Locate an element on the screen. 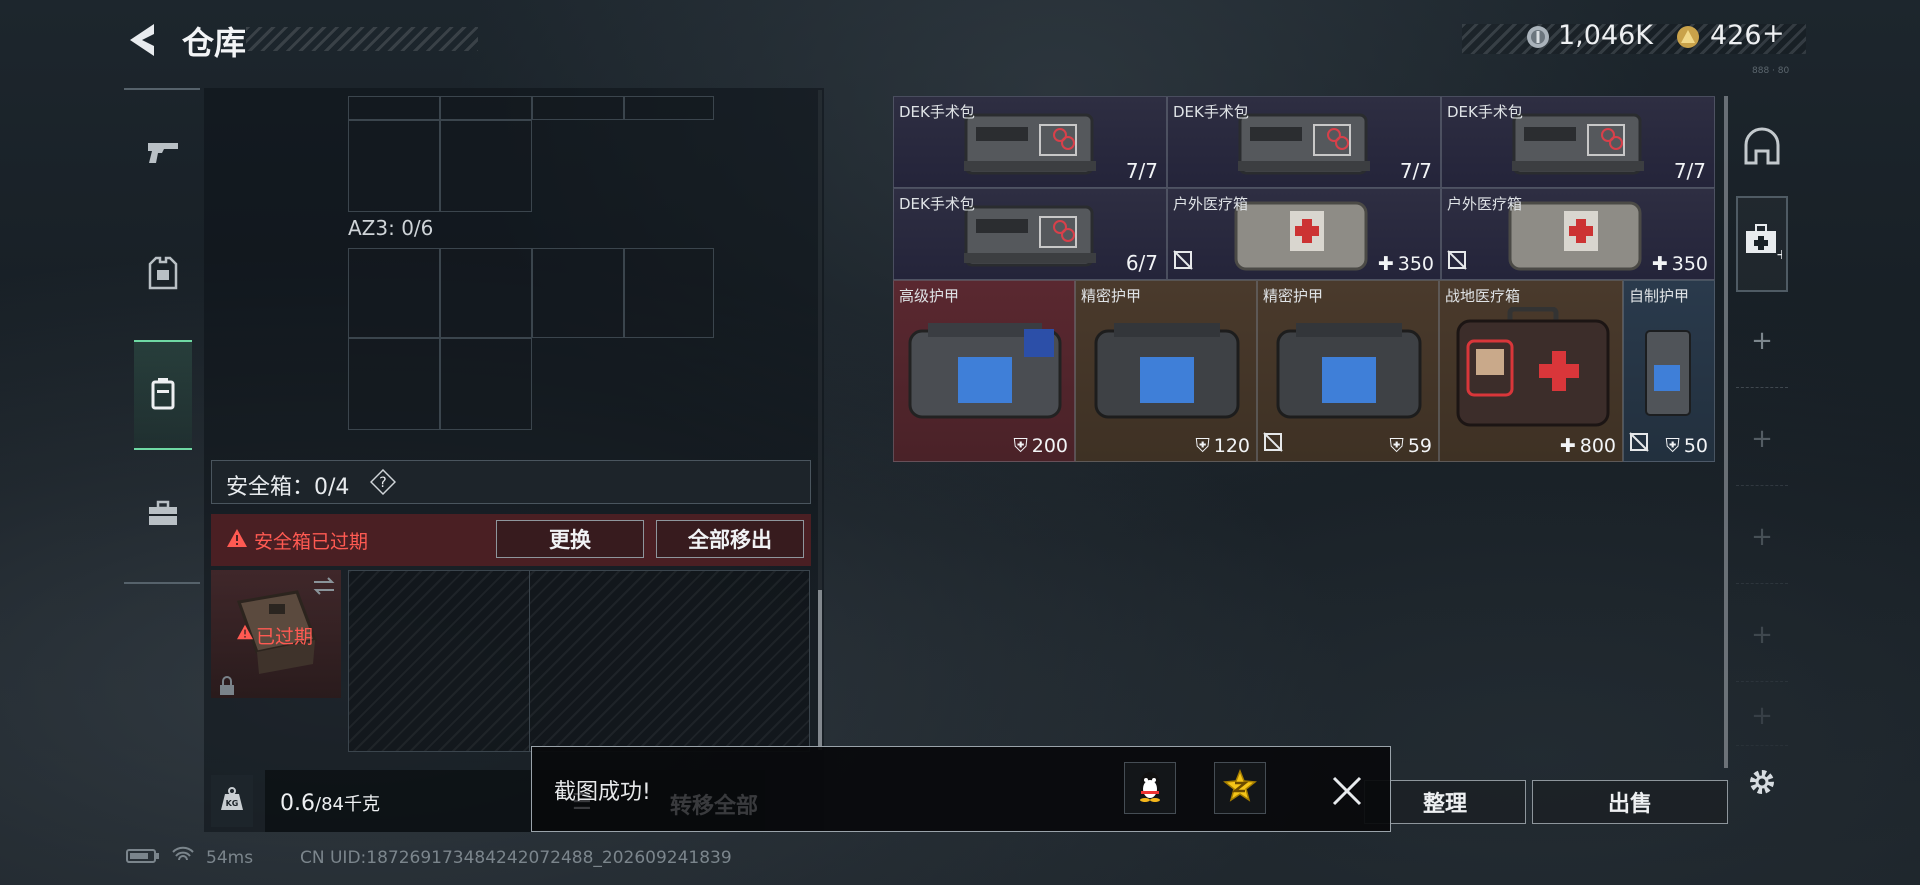  svg-text: KG is located at coordinates (232, 803).